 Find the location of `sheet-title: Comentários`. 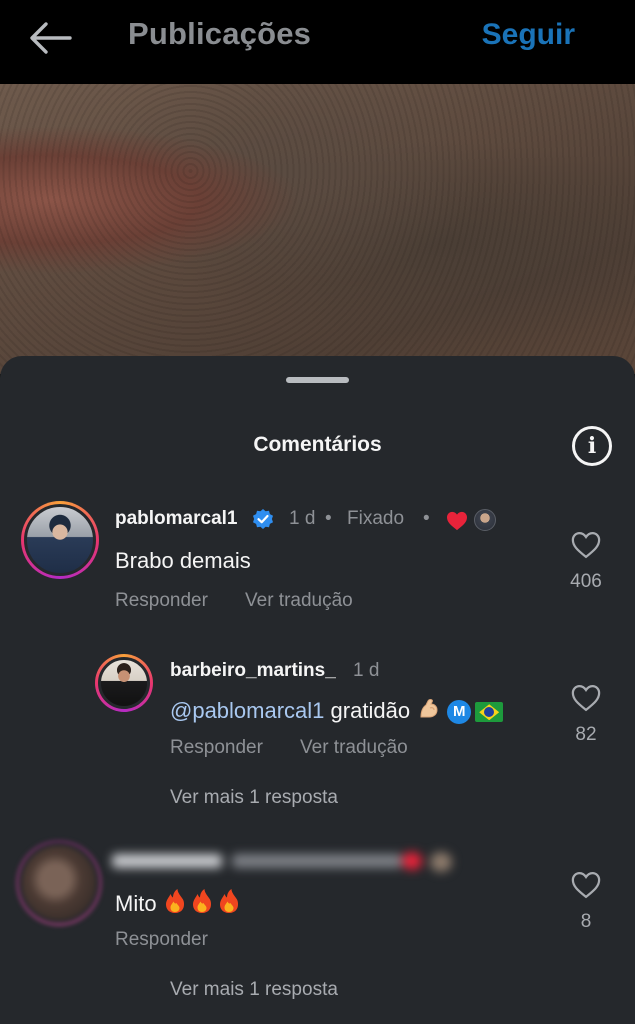

sheet-title: Comentários is located at coordinates (317, 444).